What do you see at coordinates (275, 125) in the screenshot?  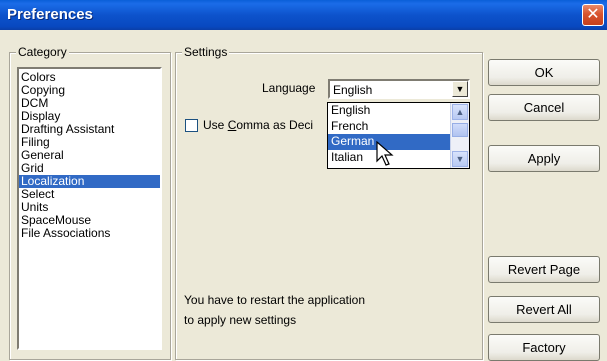 I see `use-comma-label-rest: omma as Deci` at bounding box center [275, 125].